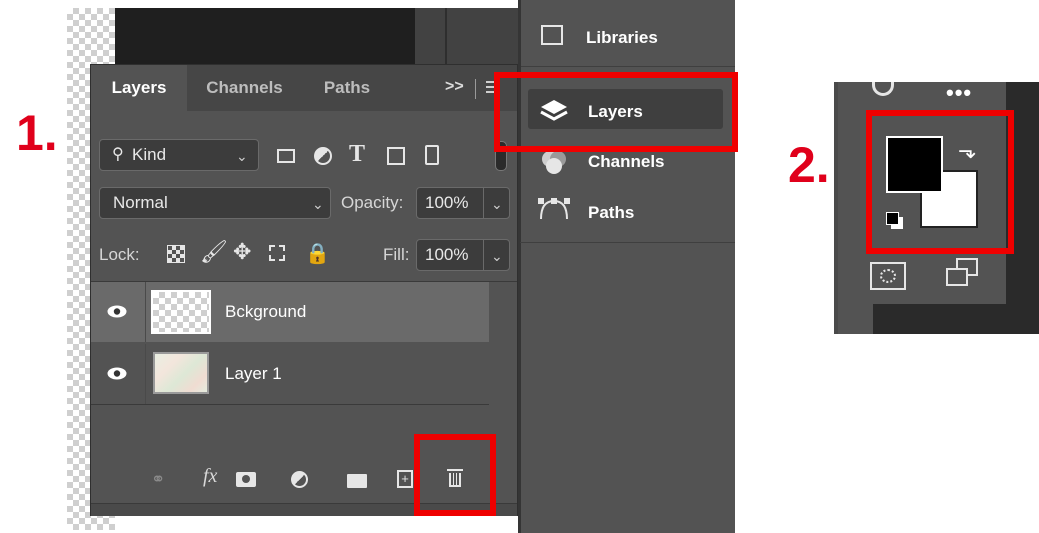 Image resolution: width=1039 pixels, height=533 pixels. I want to click on smart-object-filter-icon, so click(432, 155).